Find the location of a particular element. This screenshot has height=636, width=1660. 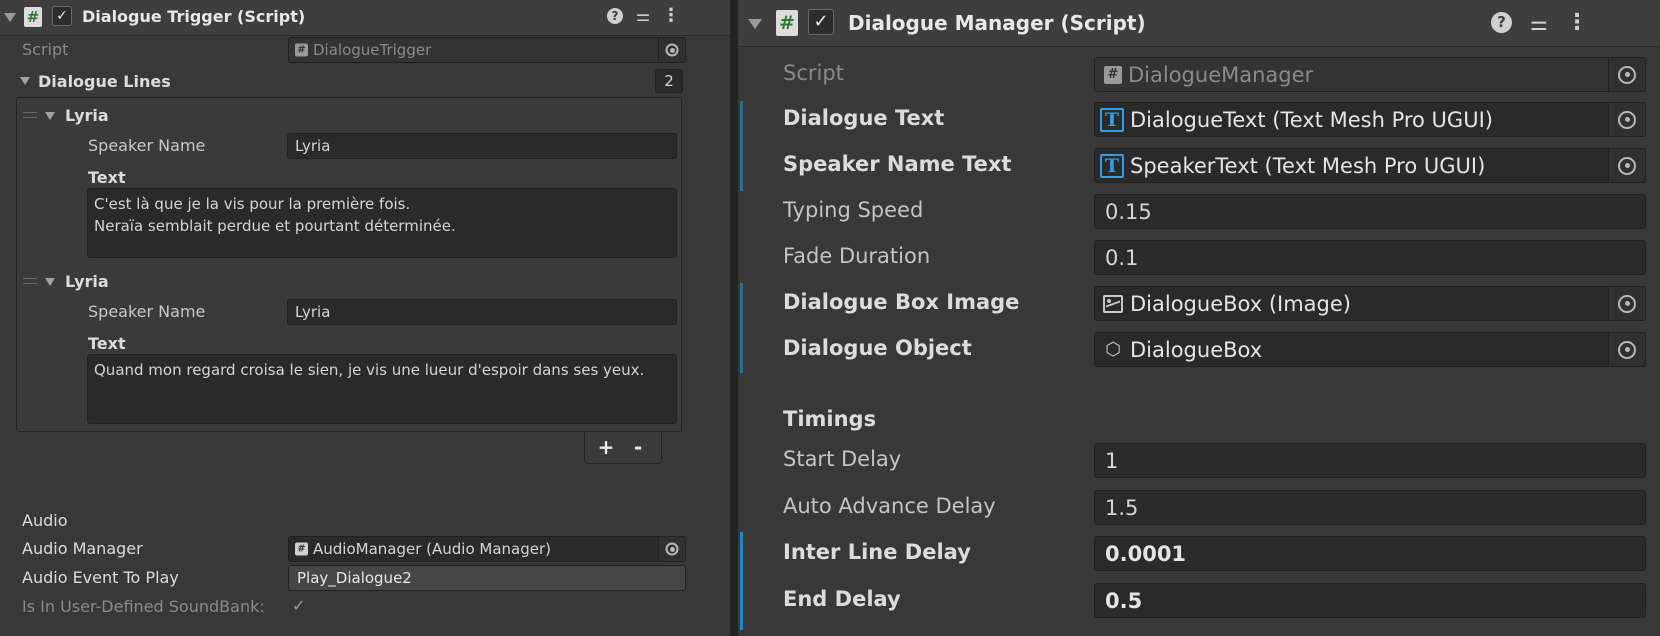

speaker-name-text-value: SpeakerText (Text Mesh Pro UGUI) is located at coordinates (1308, 165).